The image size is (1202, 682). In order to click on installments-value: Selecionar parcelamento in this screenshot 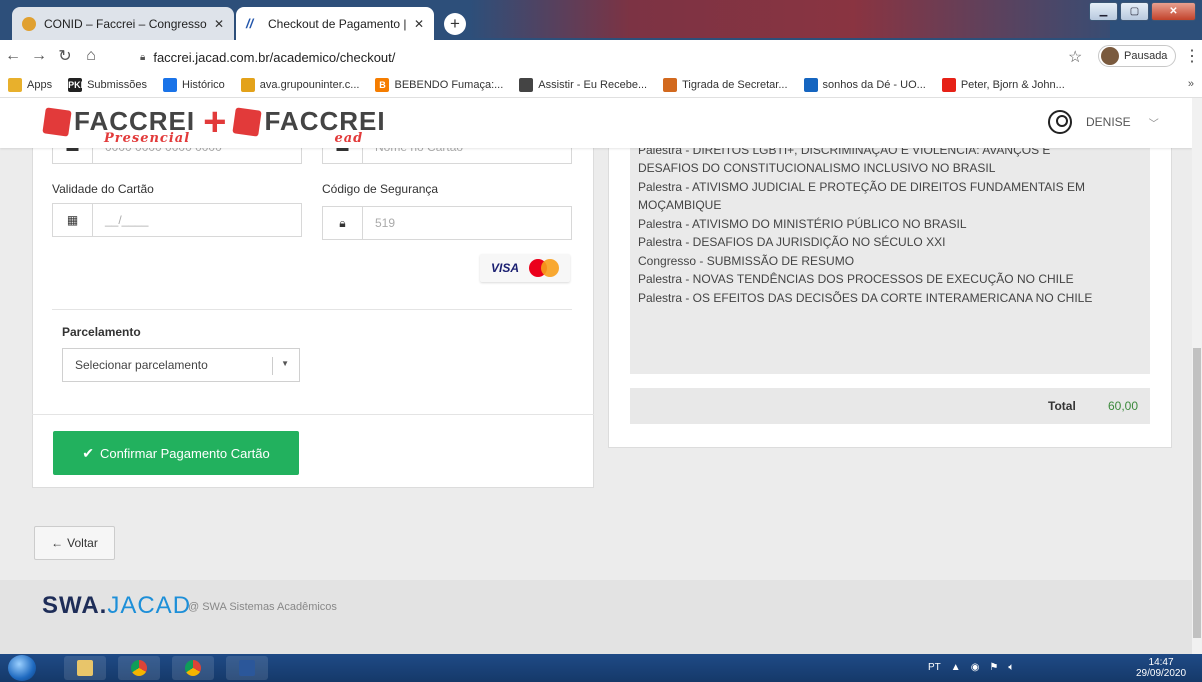, I will do `click(141, 365)`.